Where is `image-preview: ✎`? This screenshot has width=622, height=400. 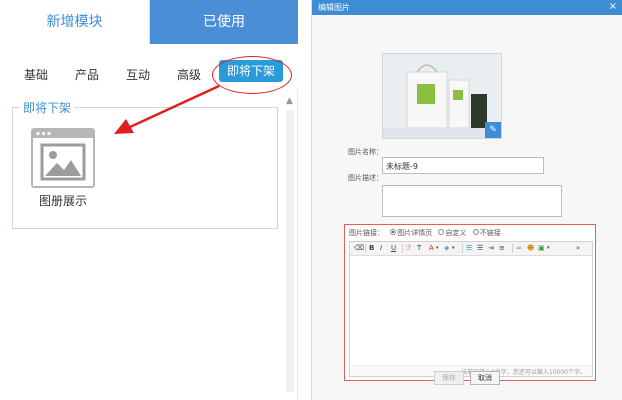 image-preview: ✎ is located at coordinates (442, 96).